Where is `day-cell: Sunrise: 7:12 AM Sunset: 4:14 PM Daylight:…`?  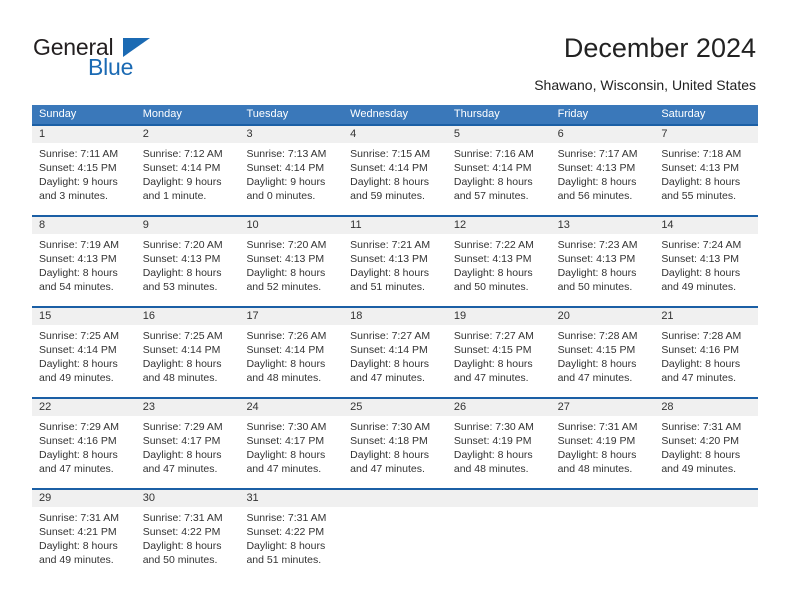
day-cell: Sunrise: 7:12 AM Sunset: 4:14 PM Daylight:… is located at coordinates (188, 179).